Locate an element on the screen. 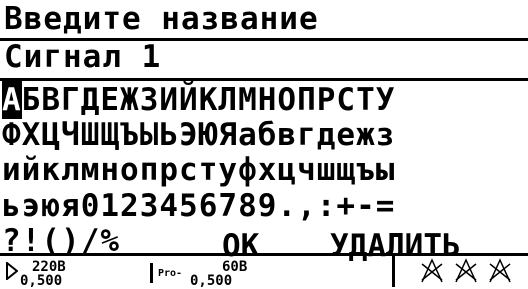  key-3-16: , is located at coordinates (307, 206).